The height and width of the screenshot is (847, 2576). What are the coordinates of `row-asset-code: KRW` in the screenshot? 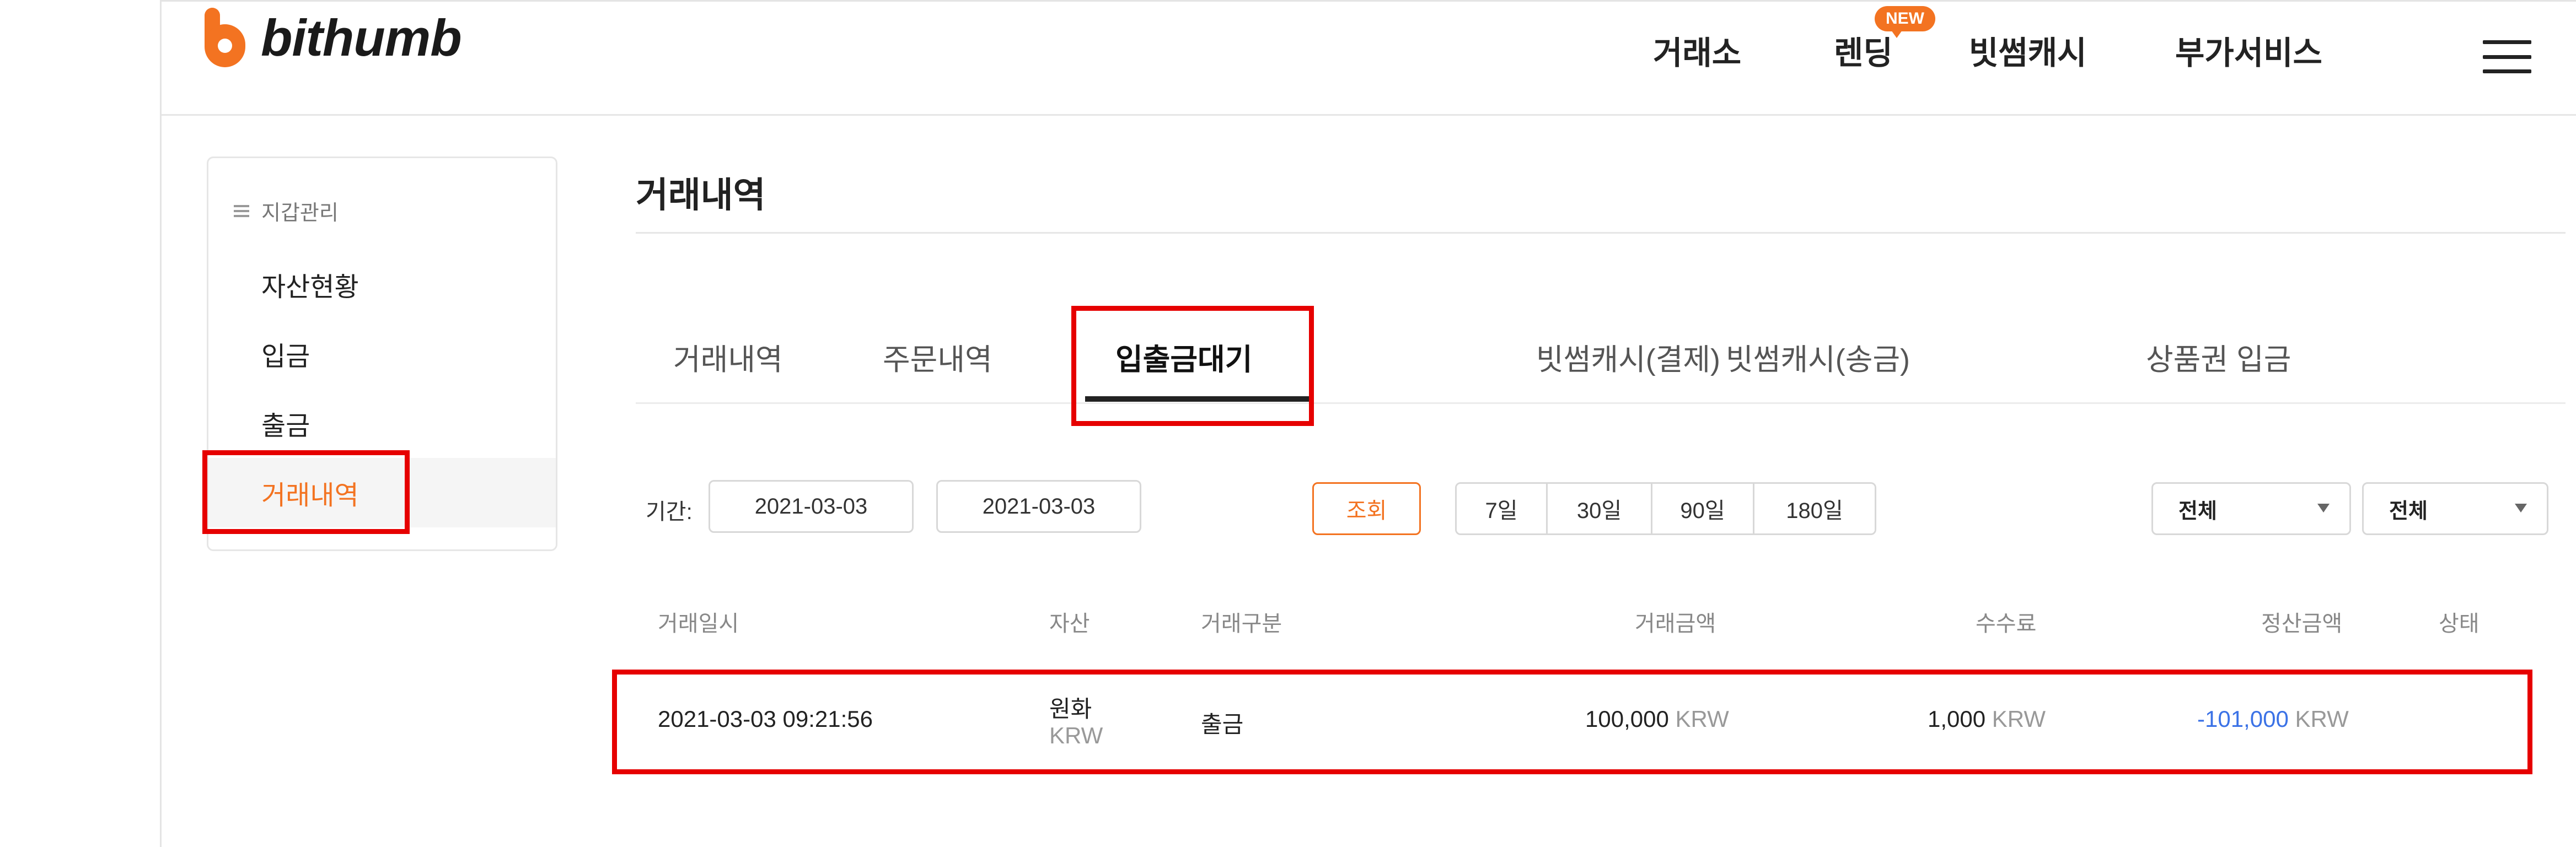 It's located at (1076, 735).